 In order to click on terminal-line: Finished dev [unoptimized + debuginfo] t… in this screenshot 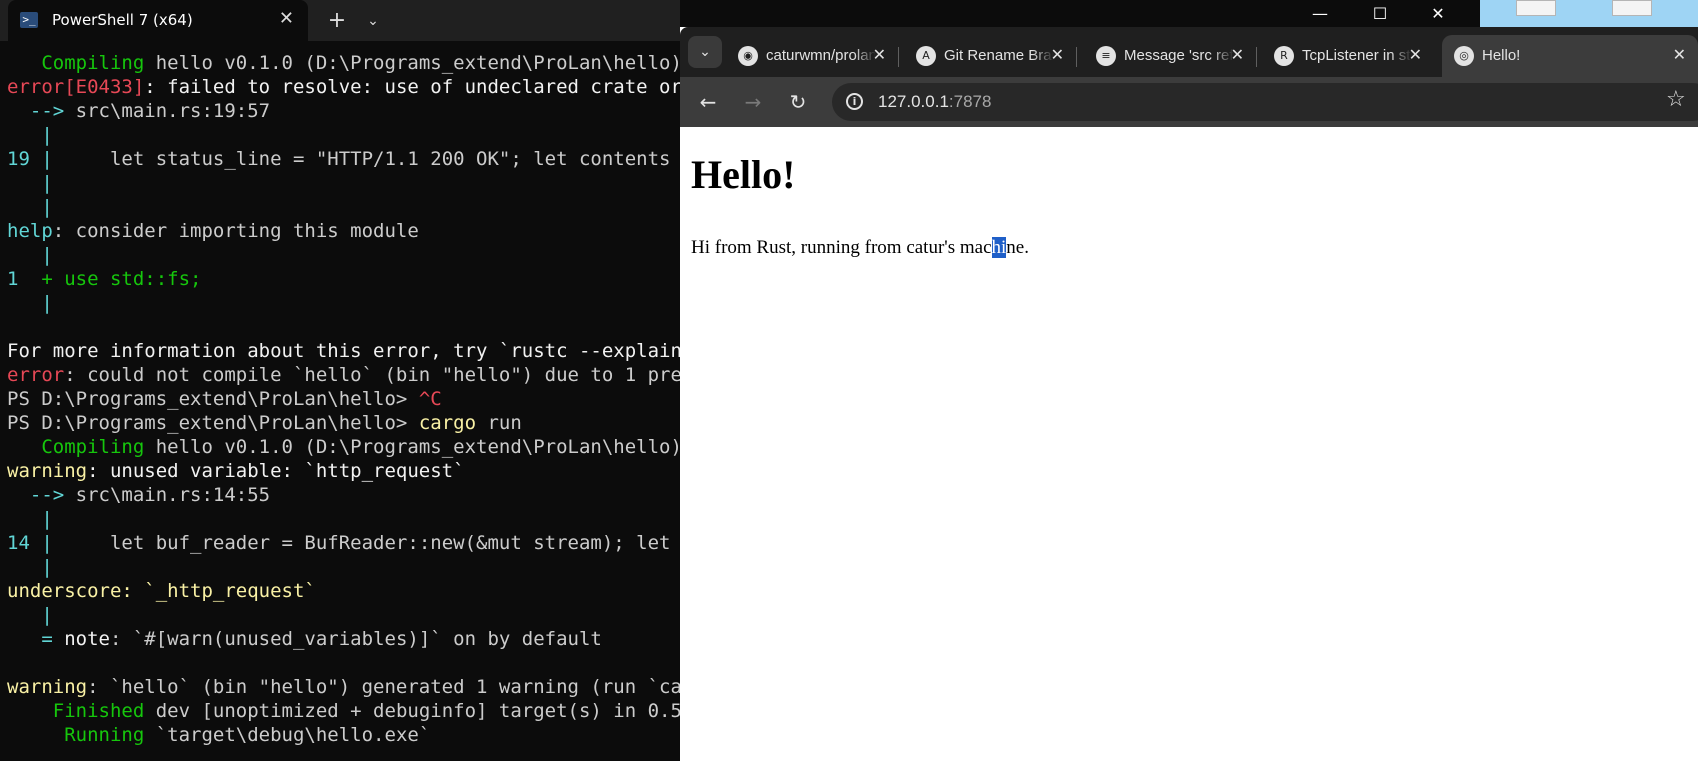, I will do `click(343, 711)`.